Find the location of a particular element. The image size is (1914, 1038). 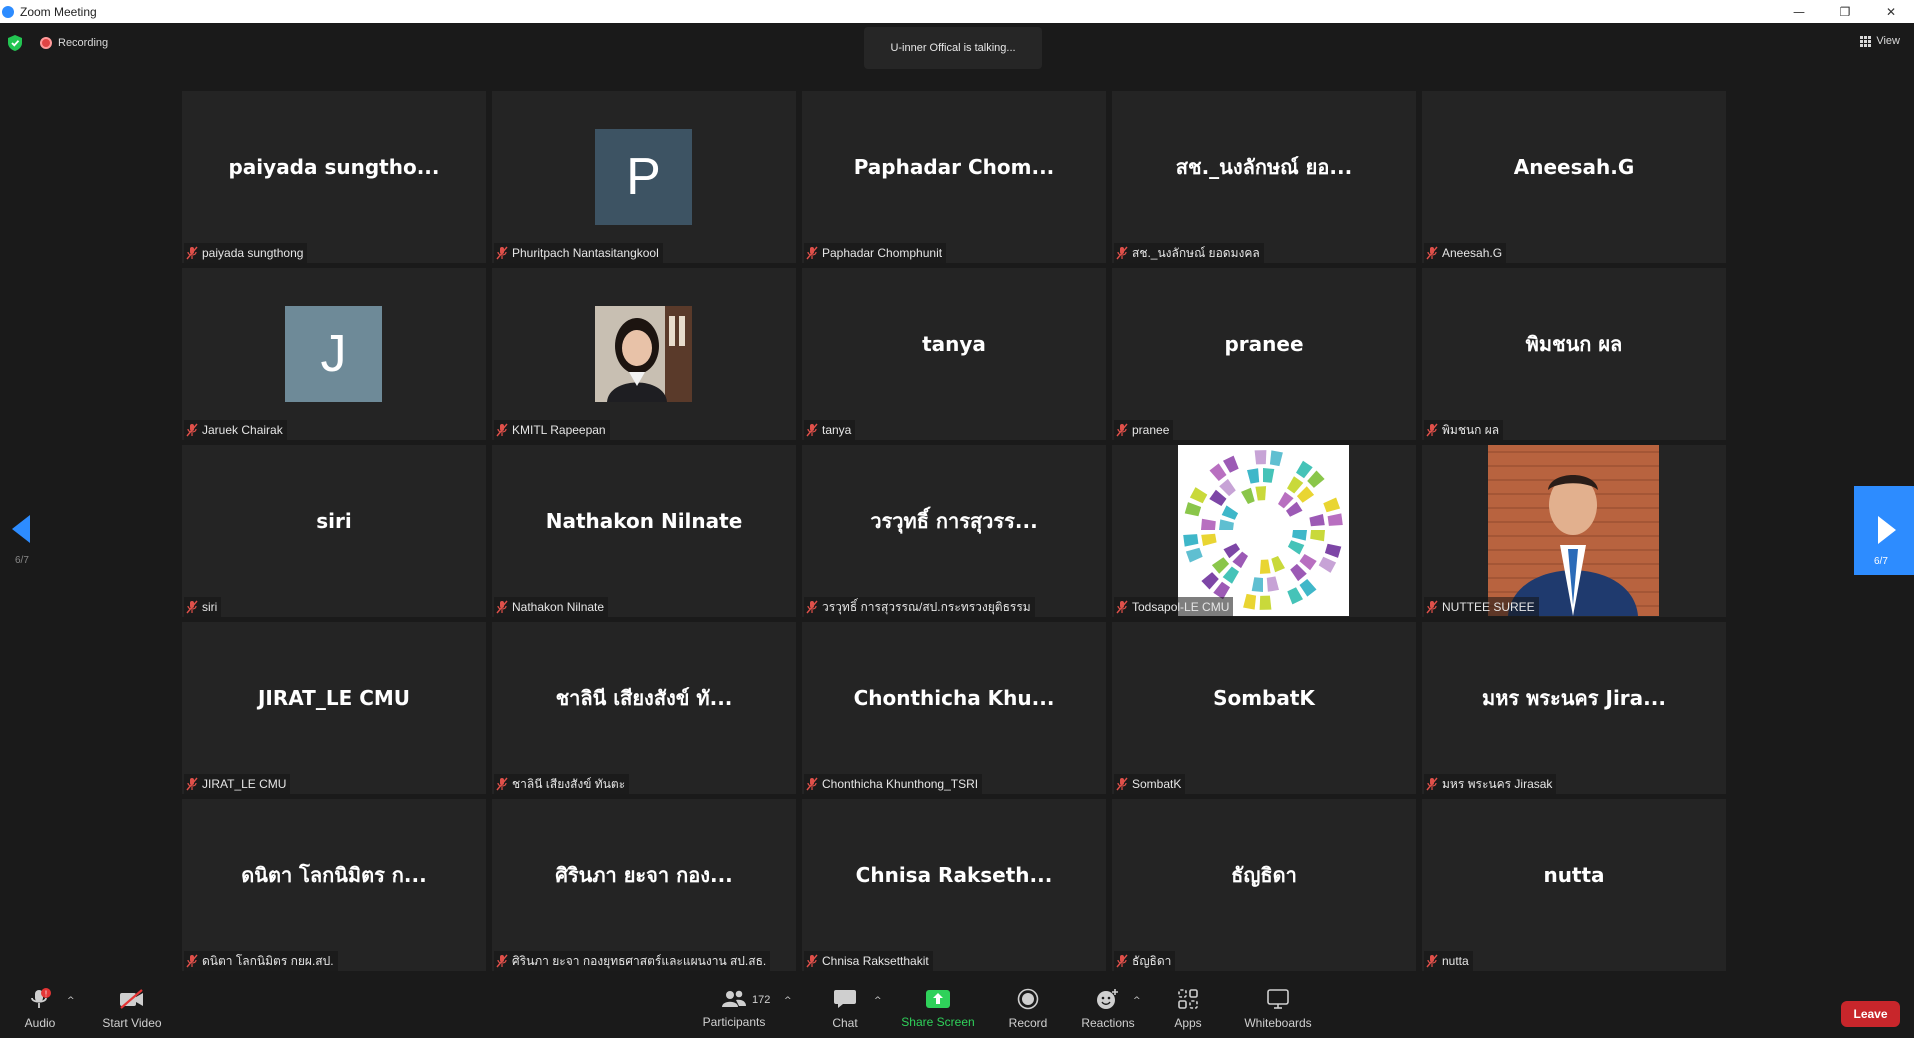

participant-name: Chonthicha Khunthong_TSRI is located at coordinates (900, 784).